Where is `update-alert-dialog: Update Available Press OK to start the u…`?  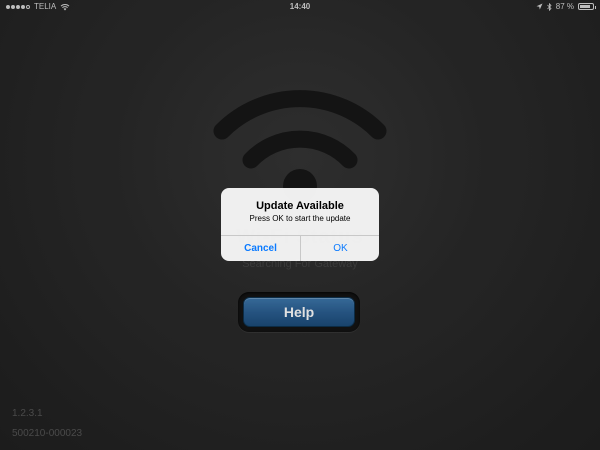 update-alert-dialog: Update Available Press OK to start the u… is located at coordinates (300, 224).